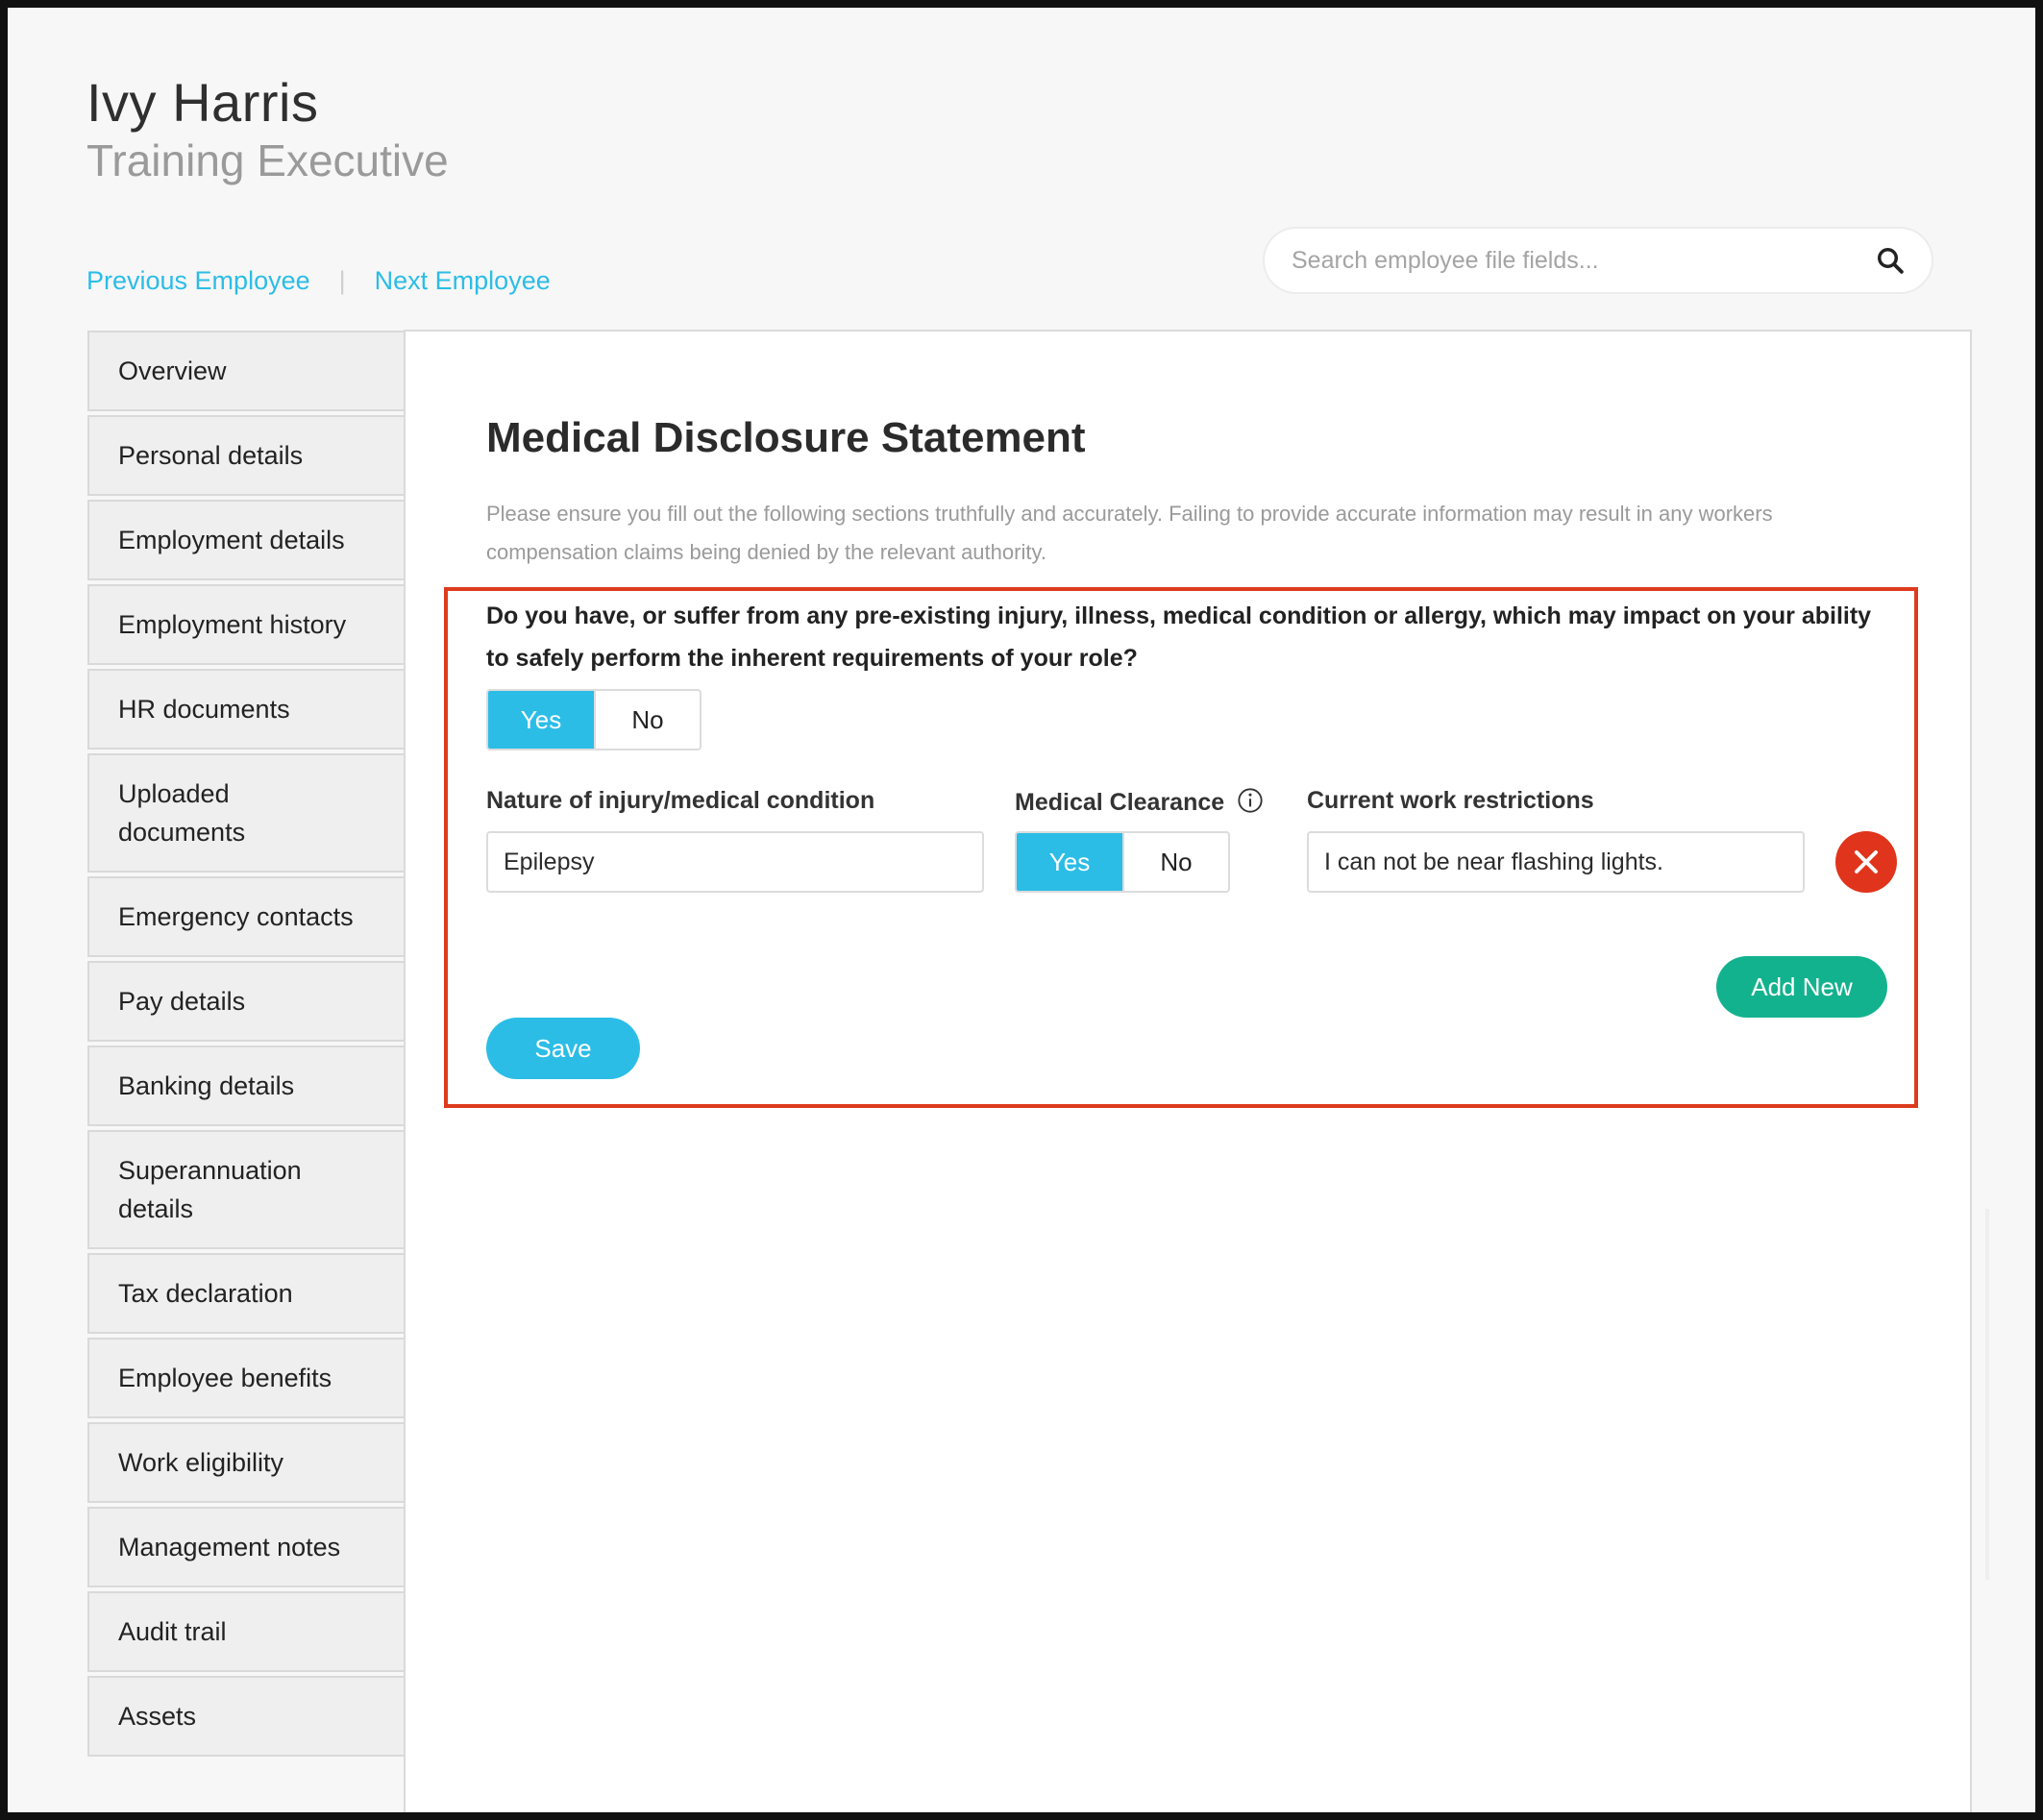 Image resolution: width=2043 pixels, height=1820 pixels. I want to click on condition-input, so click(735, 862).